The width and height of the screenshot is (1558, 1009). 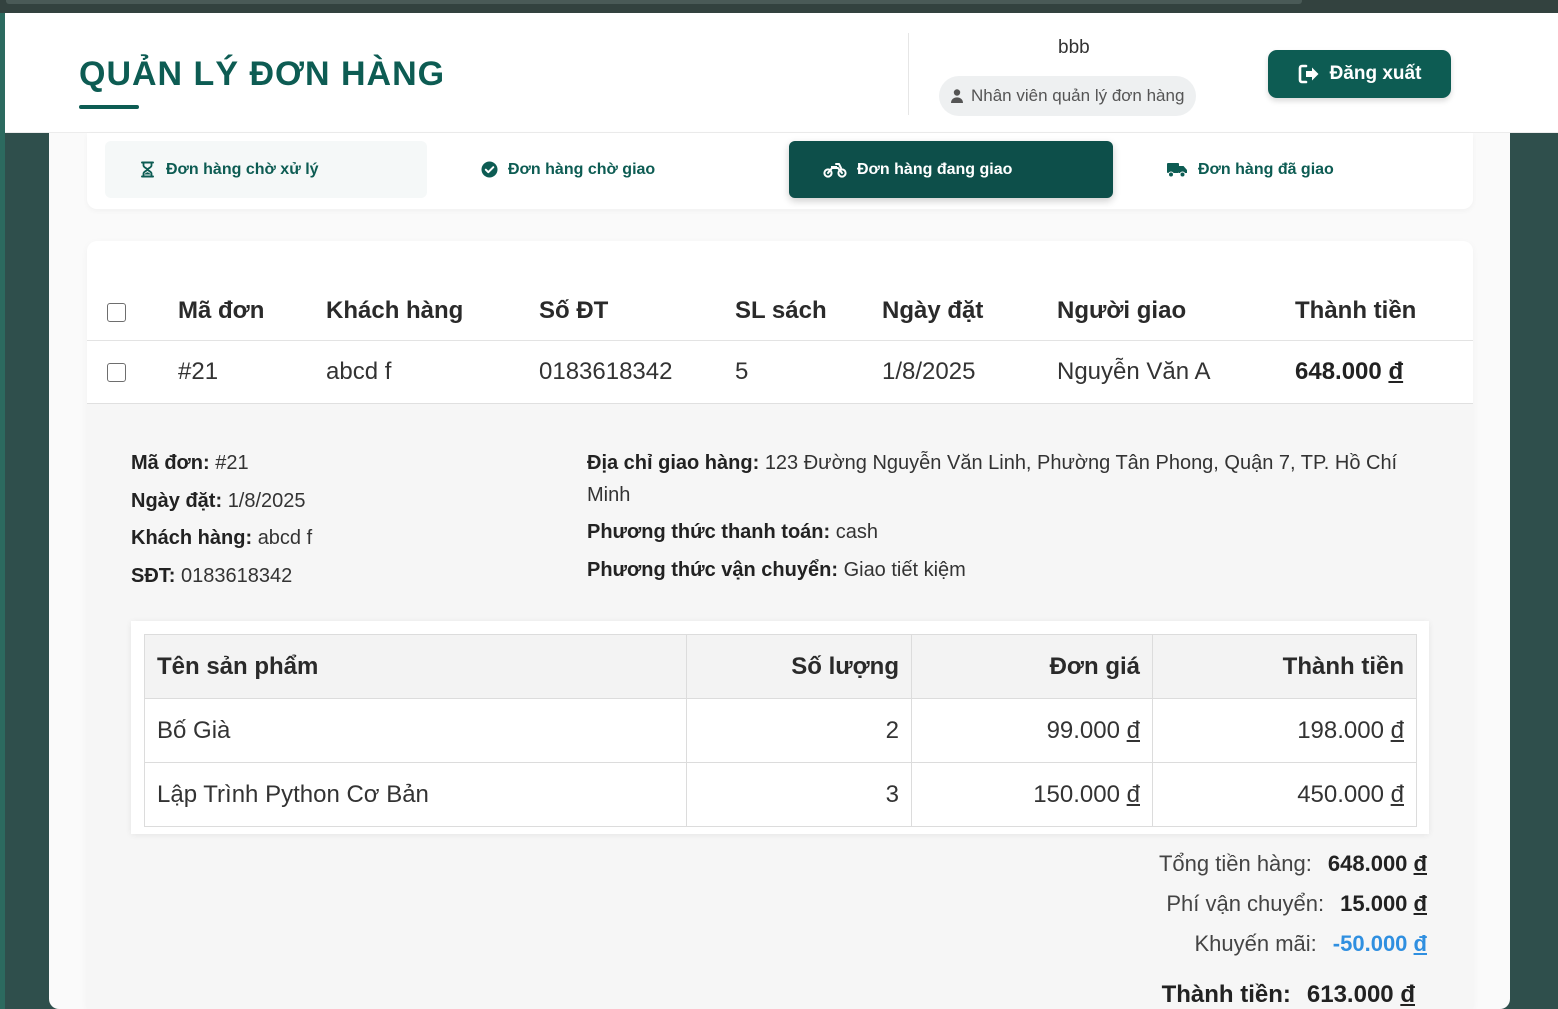 What do you see at coordinates (116, 372) in the screenshot?
I see `row-checkbox` at bounding box center [116, 372].